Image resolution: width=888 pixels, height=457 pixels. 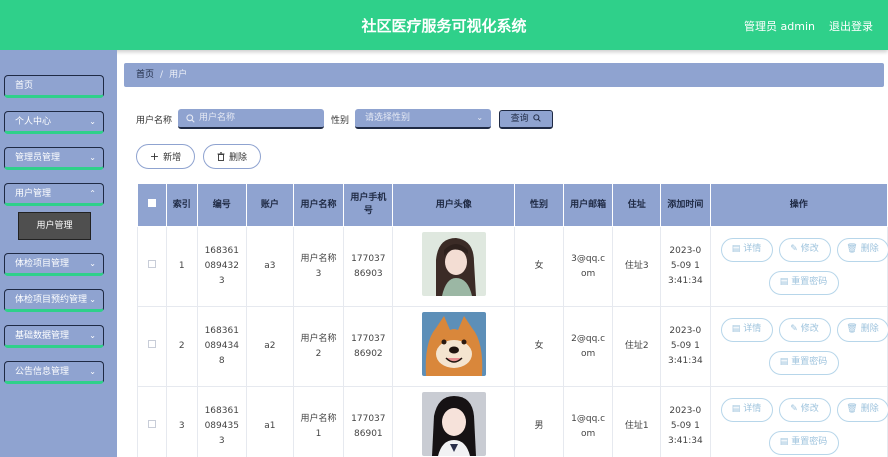 I want to click on sidebar-item-personal-center: 个人中心 ⌄, so click(x=54, y=122).